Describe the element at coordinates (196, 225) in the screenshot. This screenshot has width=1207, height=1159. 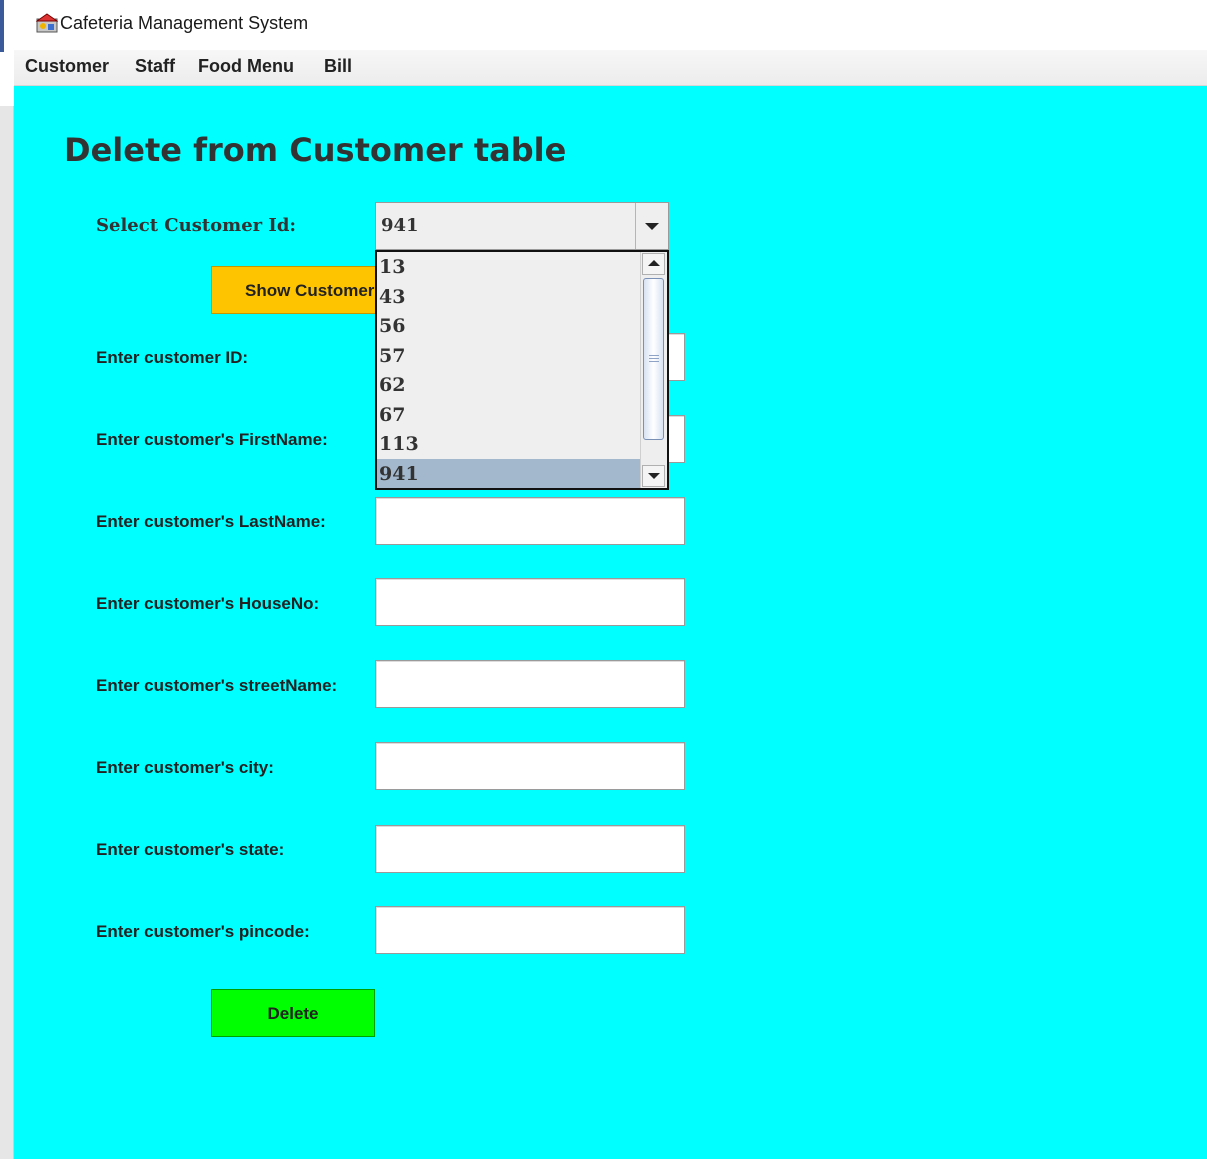
I see `select-customer-id-label: Select Customer Id:` at that location.